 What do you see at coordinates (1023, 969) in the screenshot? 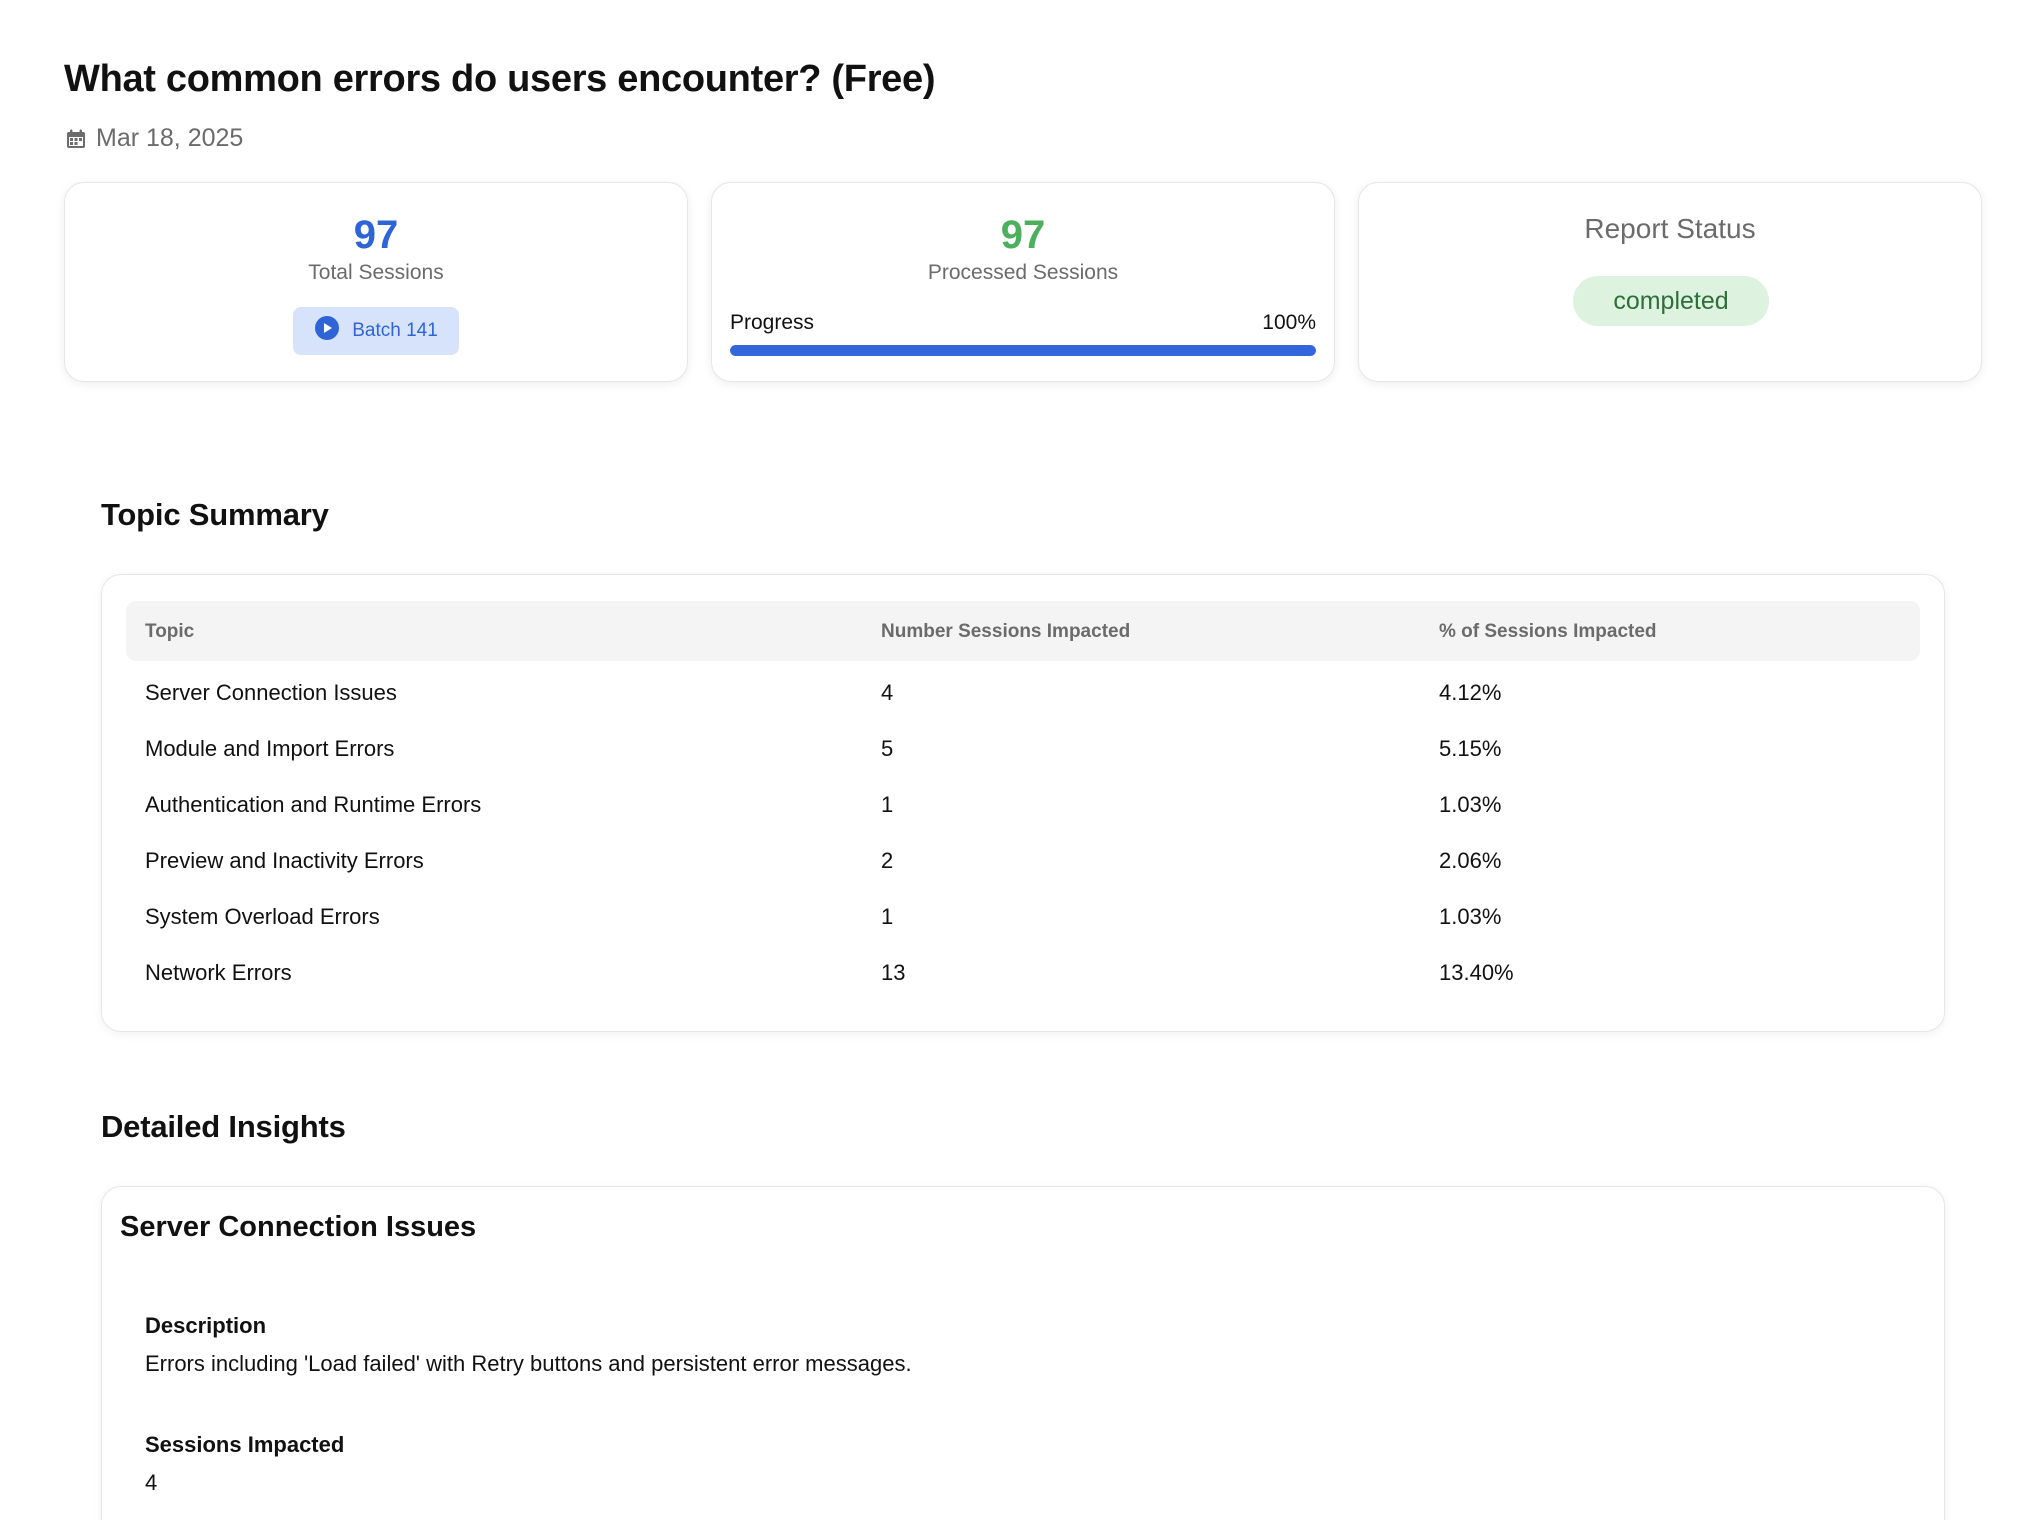
I see `table-row: Network Errors 13 13.40%` at bounding box center [1023, 969].